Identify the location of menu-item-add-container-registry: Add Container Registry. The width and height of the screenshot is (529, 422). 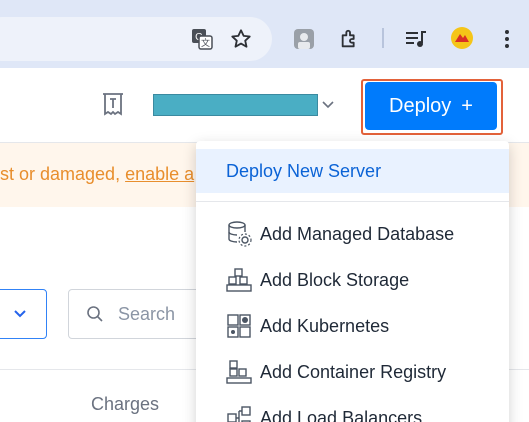
(352, 372).